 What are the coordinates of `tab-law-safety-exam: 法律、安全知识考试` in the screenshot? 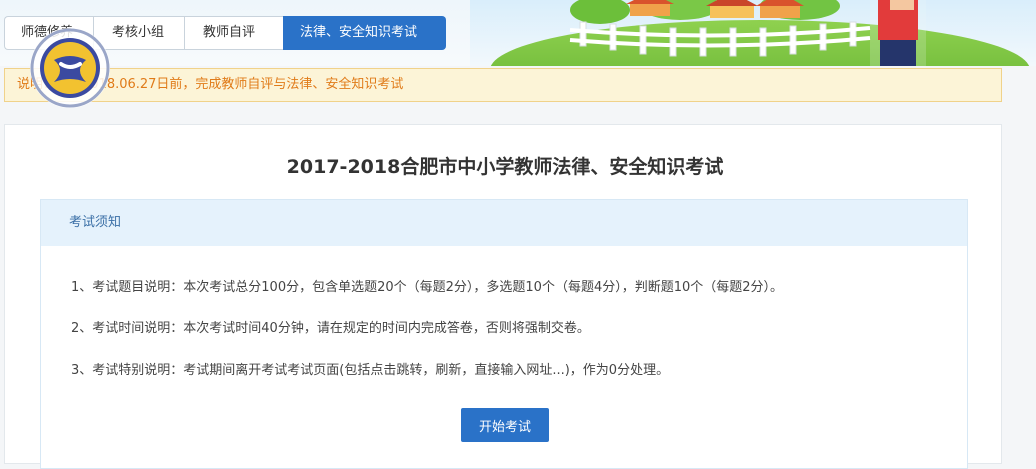 It's located at (364, 33).